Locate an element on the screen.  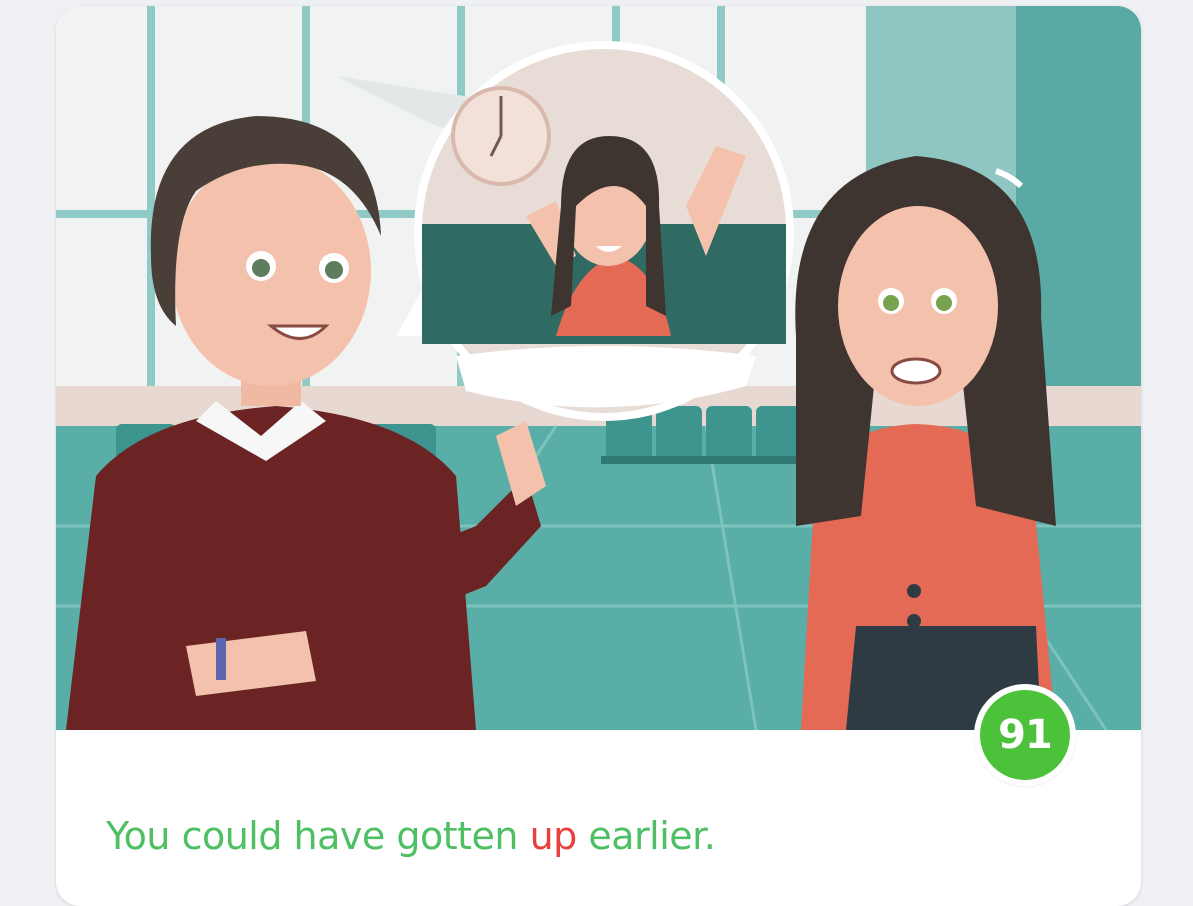
lesson-sentence: You could have gotten up earlier. is located at coordinates (411, 836).